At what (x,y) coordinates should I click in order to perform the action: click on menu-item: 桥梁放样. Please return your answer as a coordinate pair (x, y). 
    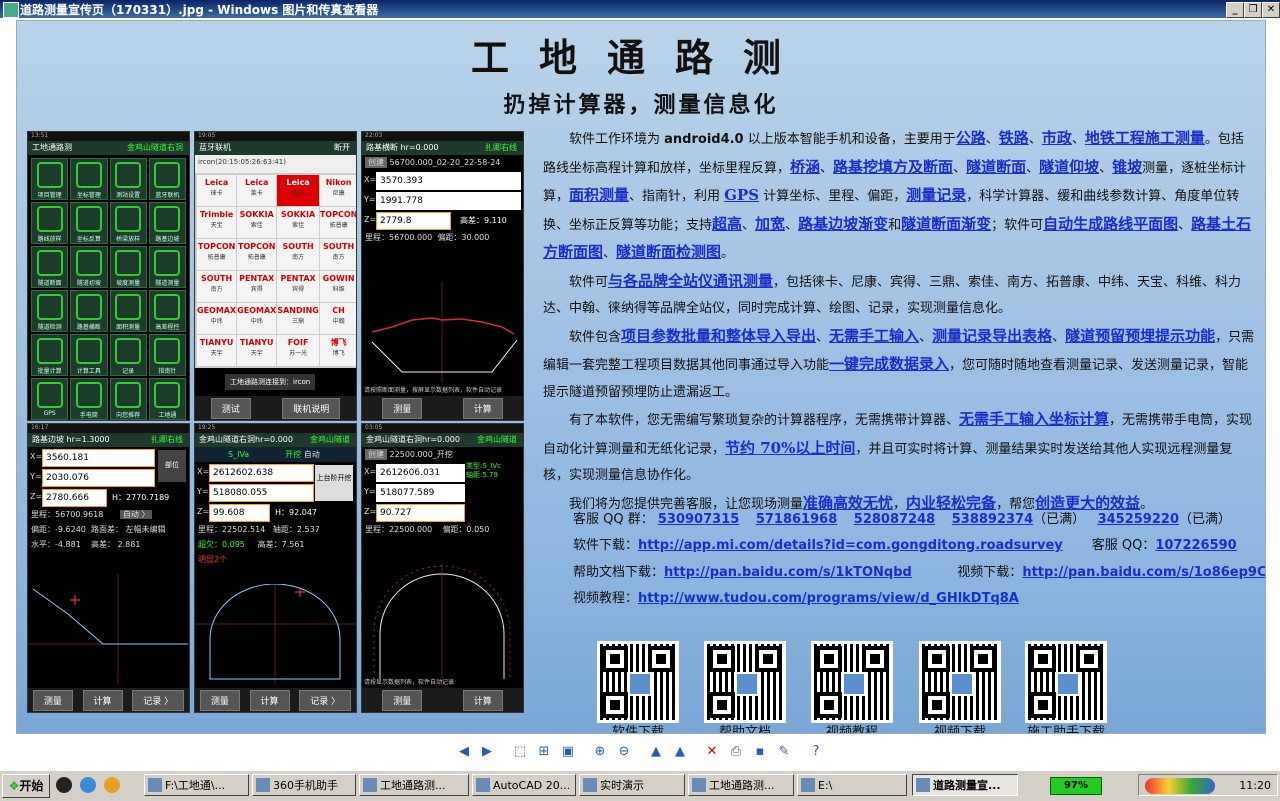
    Looking at the image, I should click on (128, 223).